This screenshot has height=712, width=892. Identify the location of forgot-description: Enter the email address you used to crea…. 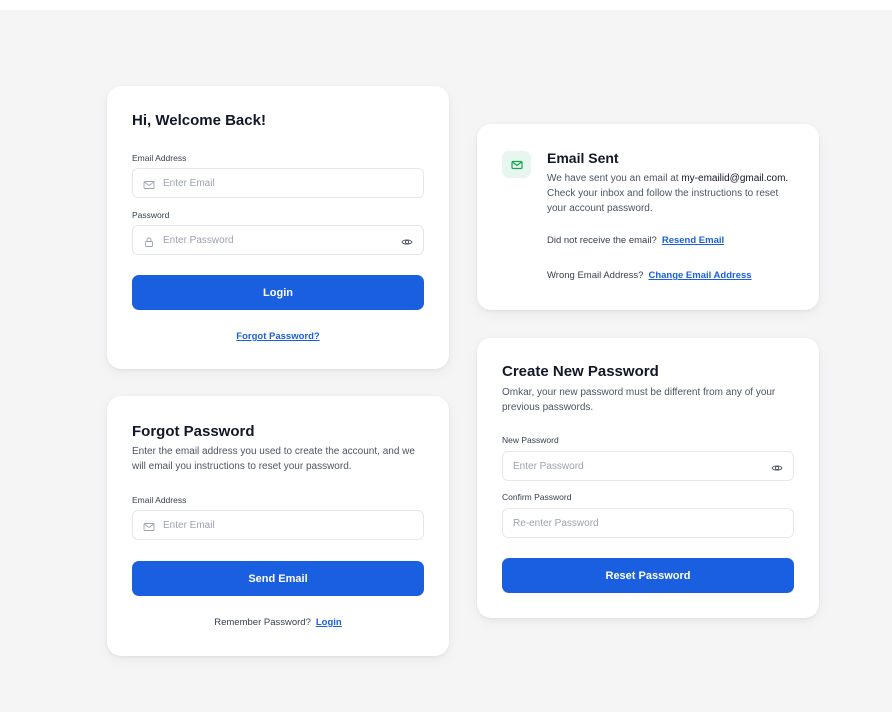
(273, 459).